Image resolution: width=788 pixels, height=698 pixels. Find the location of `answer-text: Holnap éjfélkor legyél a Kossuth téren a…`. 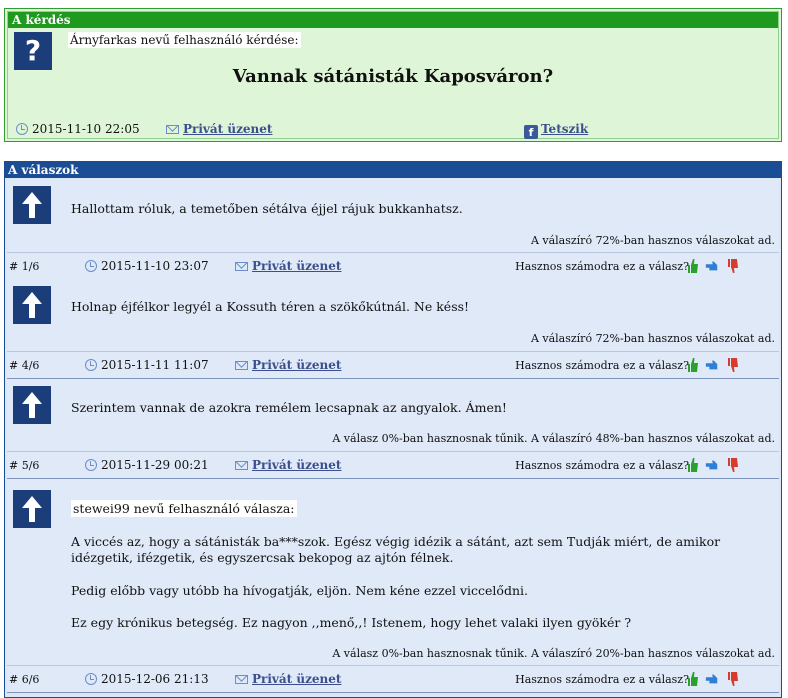

answer-text: Holnap éjfélkor legyél a Kossuth téren a… is located at coordinates (270, 306).